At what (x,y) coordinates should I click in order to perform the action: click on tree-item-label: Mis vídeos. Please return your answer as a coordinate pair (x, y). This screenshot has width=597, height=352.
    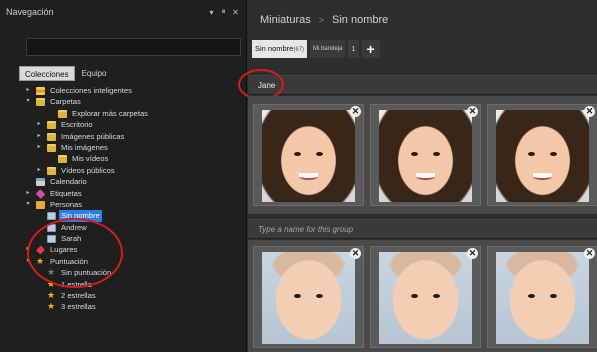
    Looking at the image, I should click on (90, 159).